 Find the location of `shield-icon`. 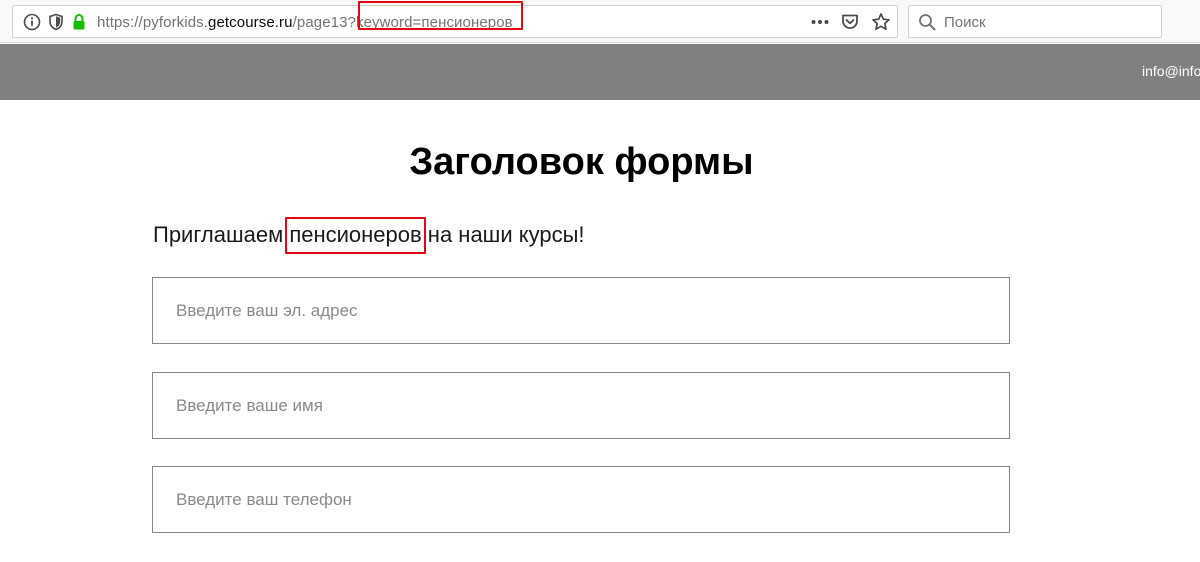

shield-icon is located at coordinates (56, 22).